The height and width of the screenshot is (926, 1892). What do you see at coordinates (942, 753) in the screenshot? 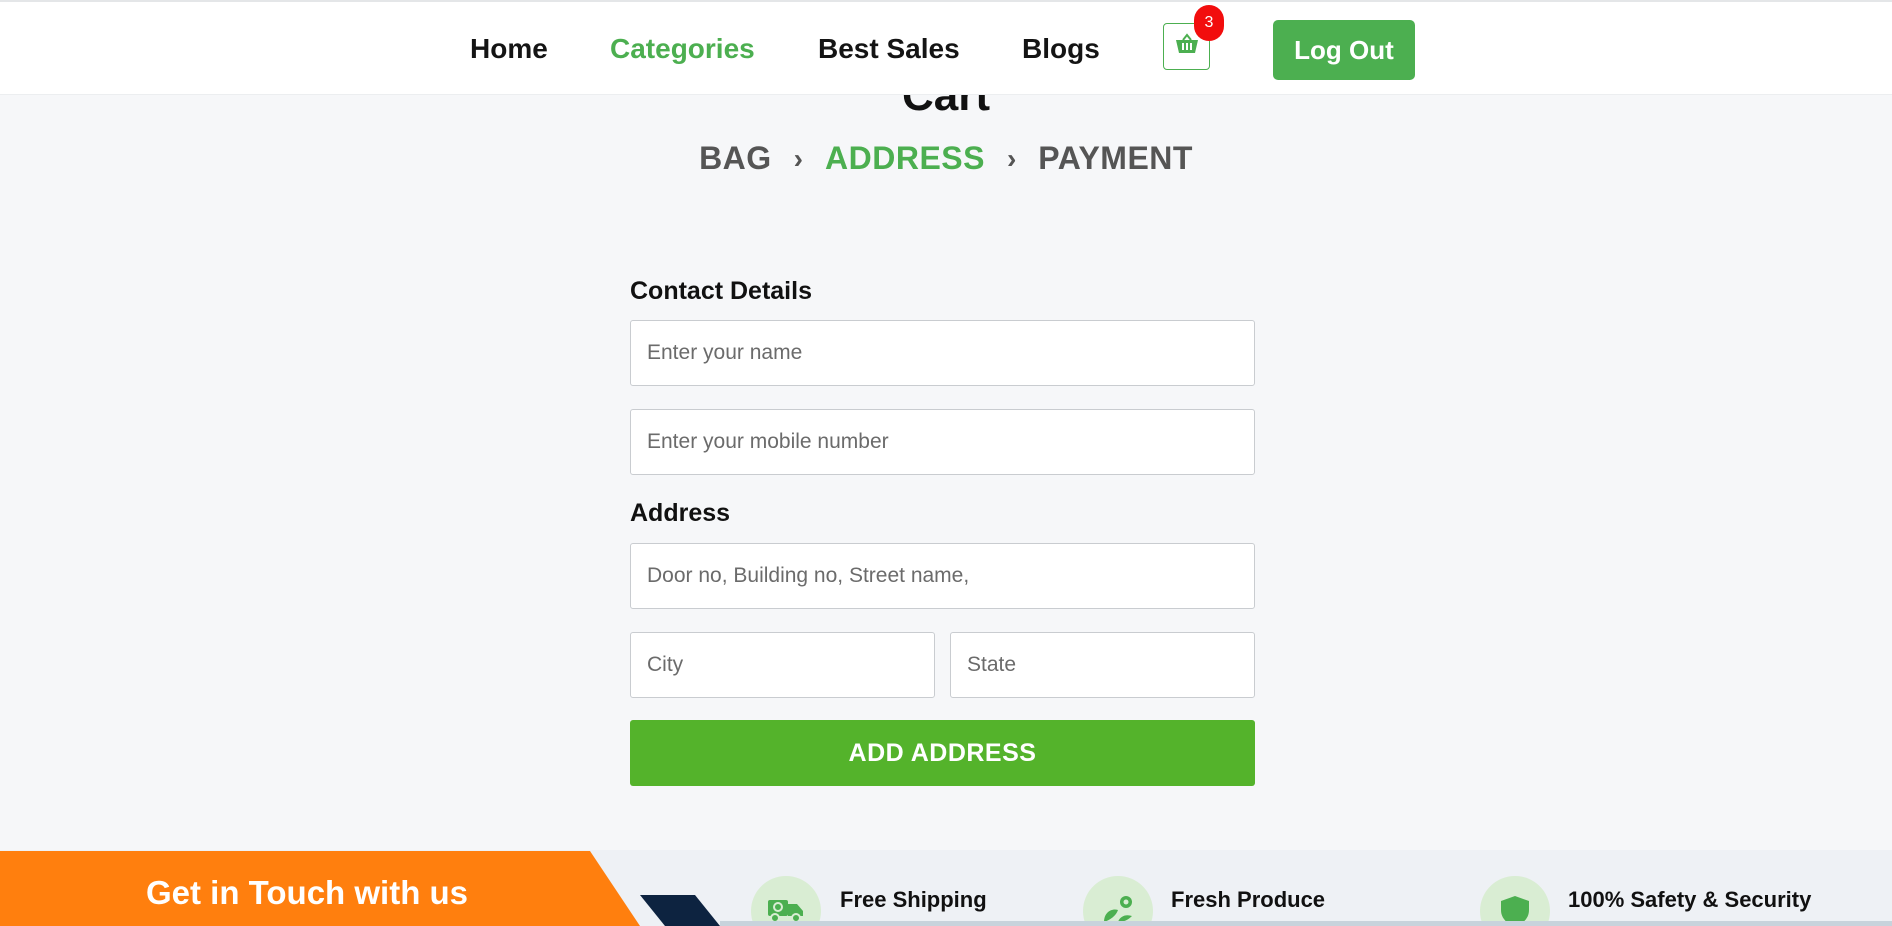
I see `add-address-button: ADD ADDRESS` at bounding box center [942, 753].